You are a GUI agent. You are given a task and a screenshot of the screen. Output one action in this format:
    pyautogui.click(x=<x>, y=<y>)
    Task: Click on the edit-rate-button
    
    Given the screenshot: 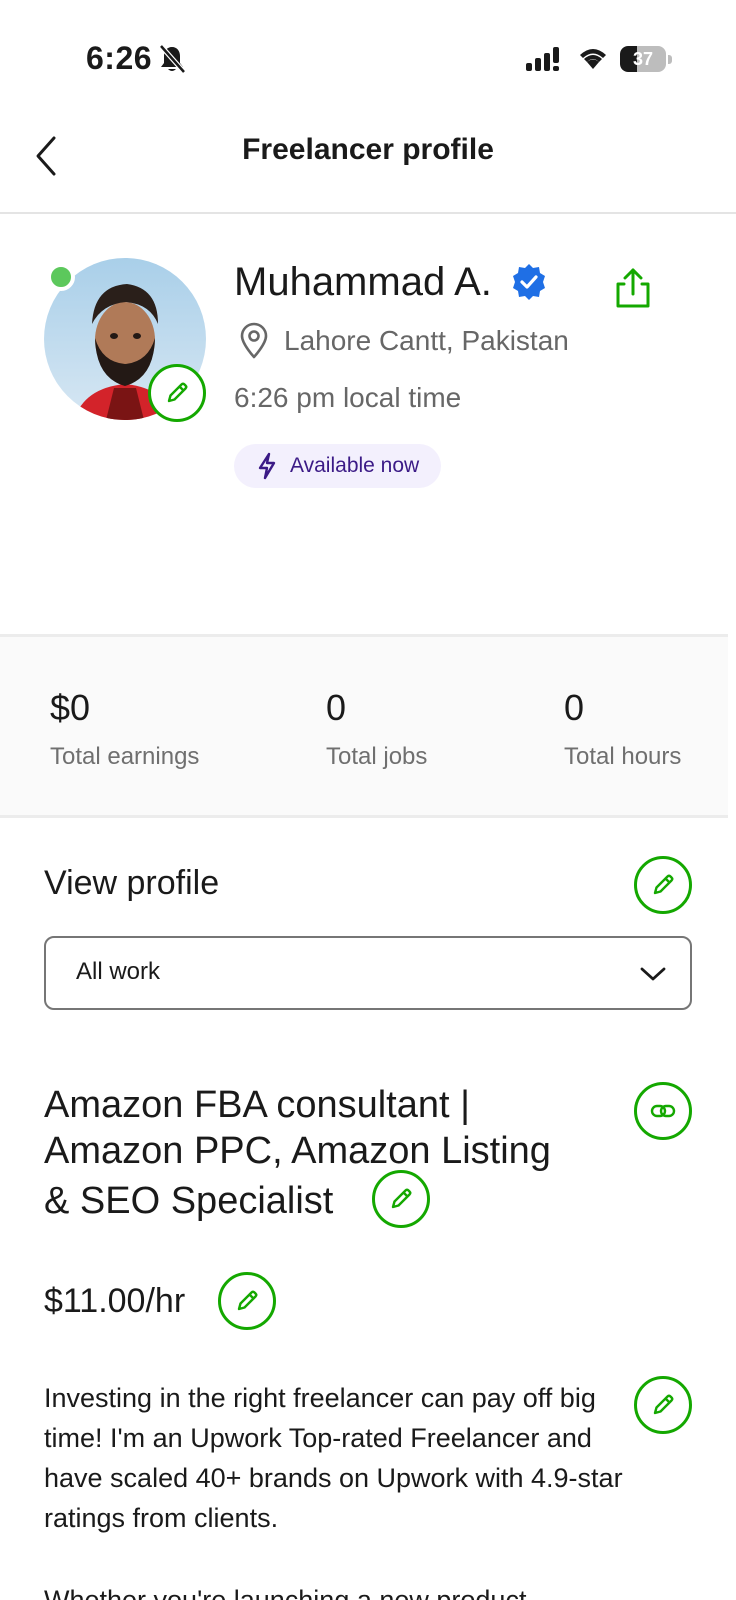 What is the action you would take?
    pyautogui.click(x=247, y=1301)
    